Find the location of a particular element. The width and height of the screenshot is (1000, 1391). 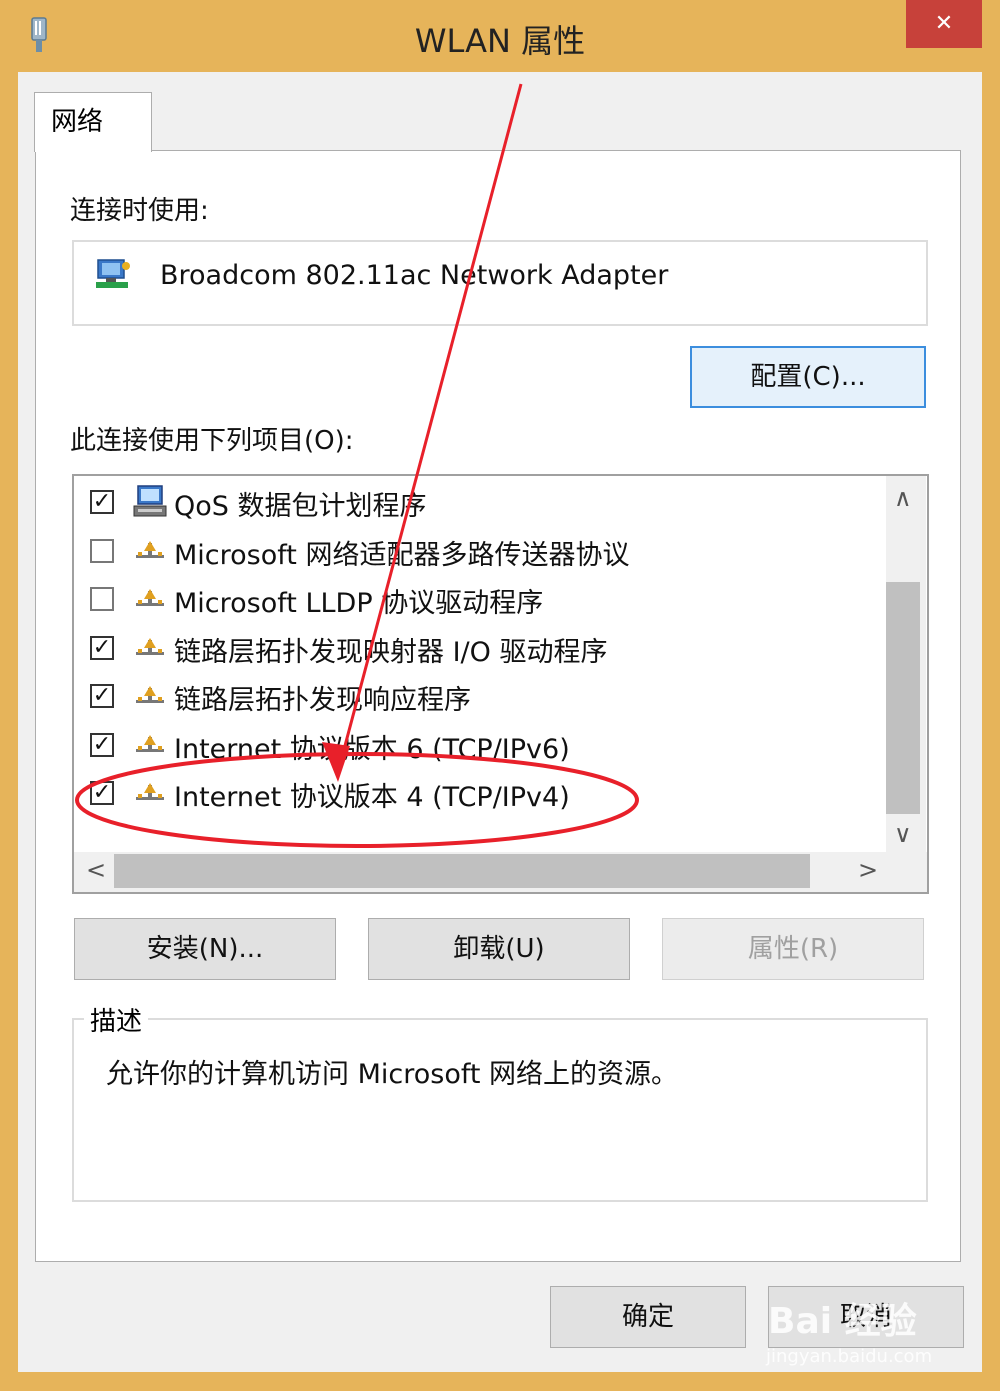

close-button: ✕ is located at coordinates (944, 24).